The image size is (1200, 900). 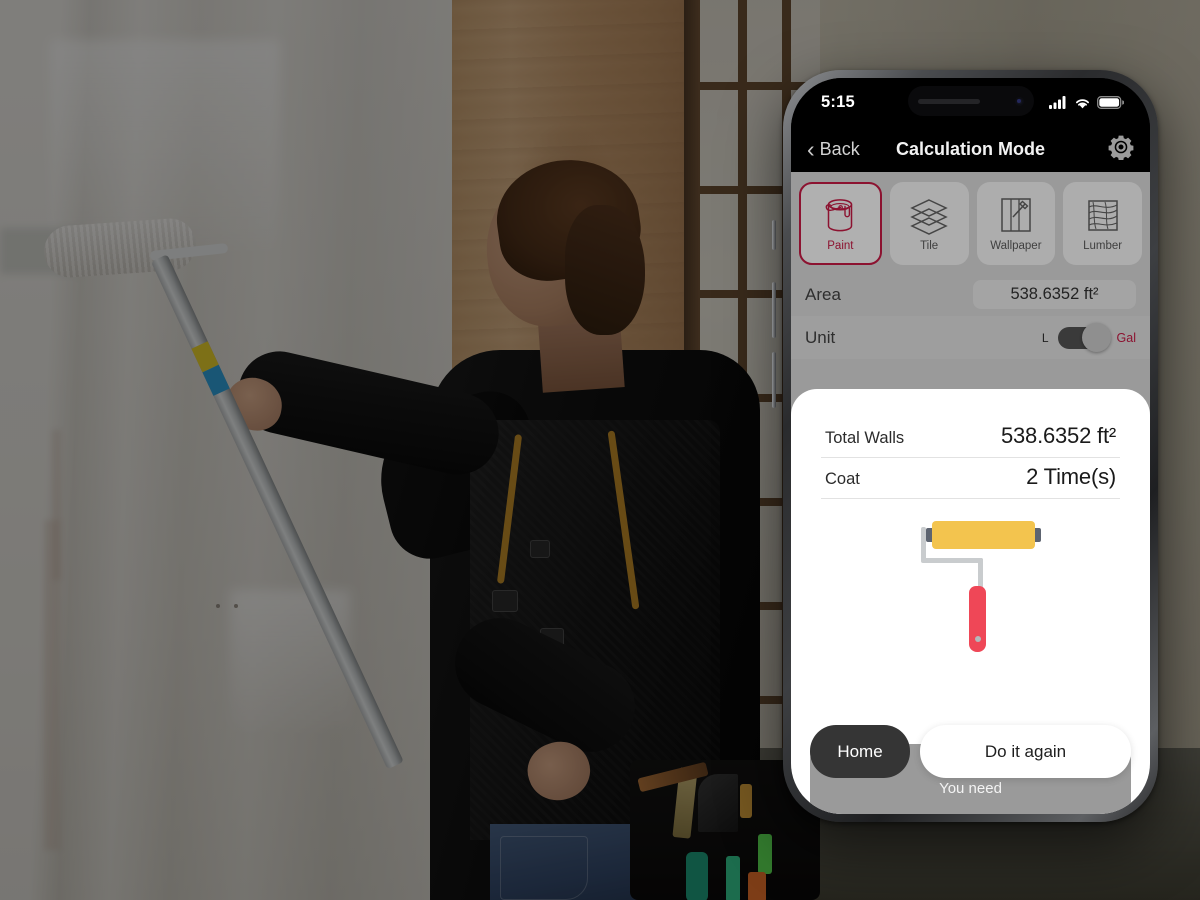 I want to click on unit-option-gallons: Gal, so click(x=1126, y=338).